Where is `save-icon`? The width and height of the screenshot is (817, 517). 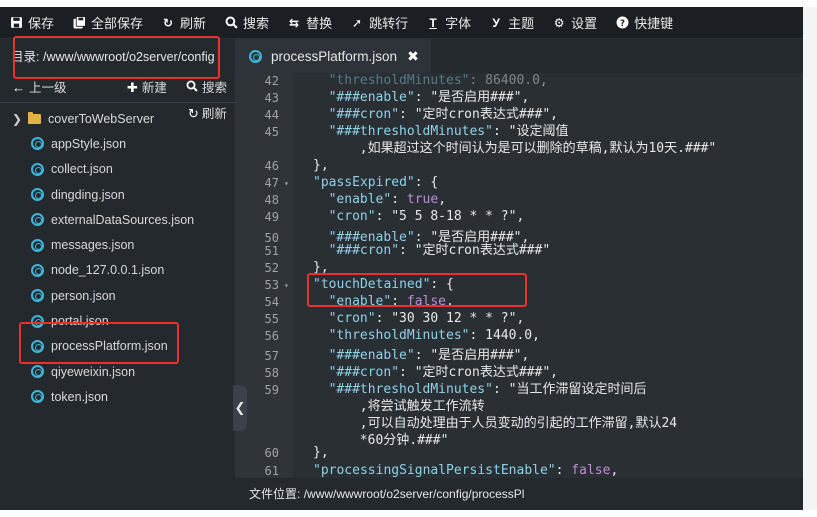
save-icon is located at coordinates (16, 23).